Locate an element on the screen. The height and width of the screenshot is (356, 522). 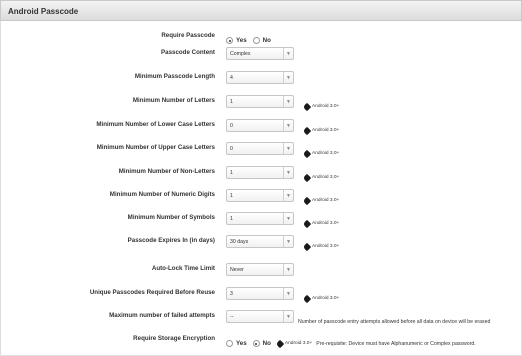
min-letters-select: 1 ▼ is located at coordinates (260, 101).